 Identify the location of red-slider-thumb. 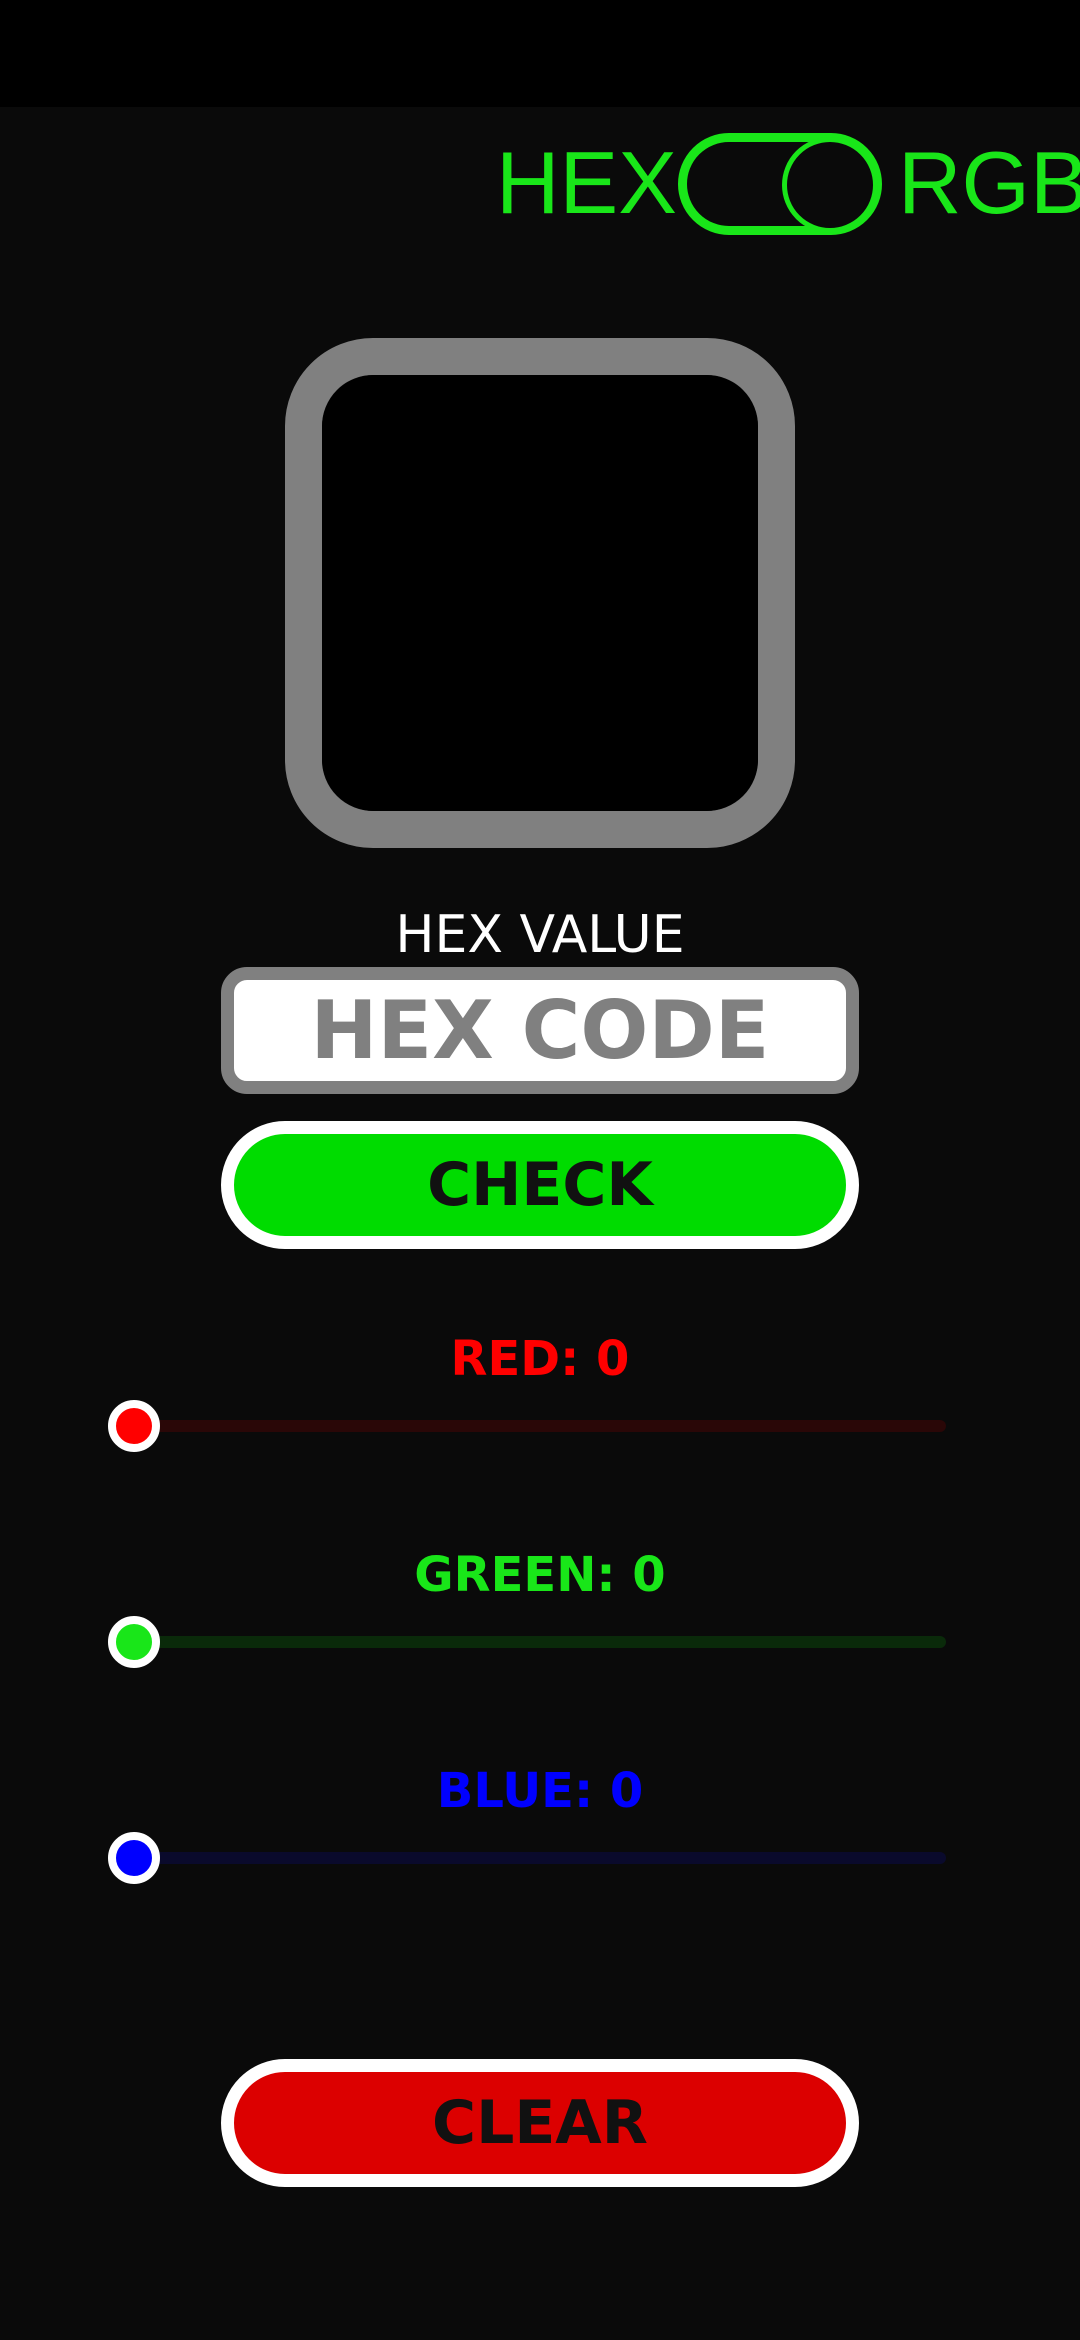
(134, 1426).